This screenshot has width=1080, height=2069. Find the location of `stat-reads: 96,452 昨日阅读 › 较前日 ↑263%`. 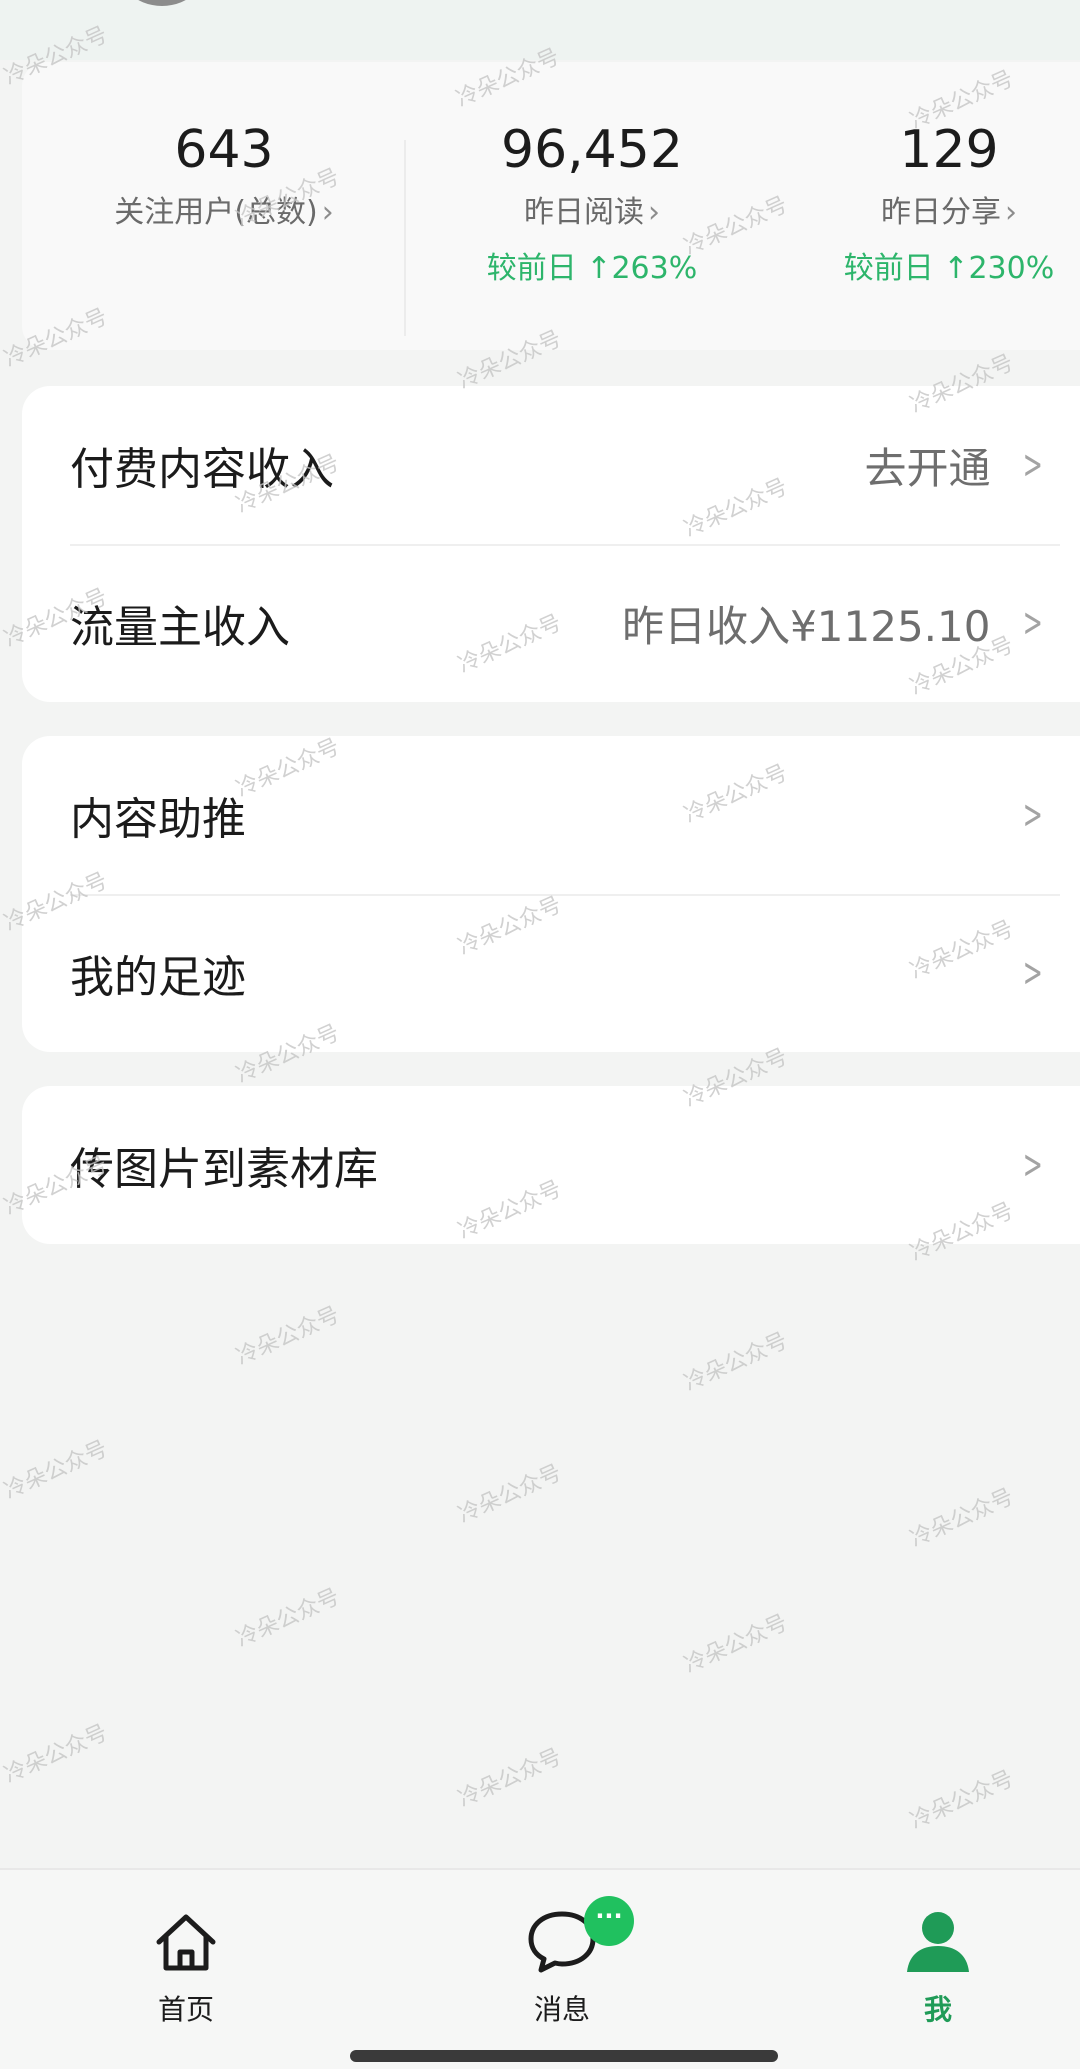

stat-reads: 96,452 昨日阅读 › 较前日 ↑263% is located at coordinates (592, 203).